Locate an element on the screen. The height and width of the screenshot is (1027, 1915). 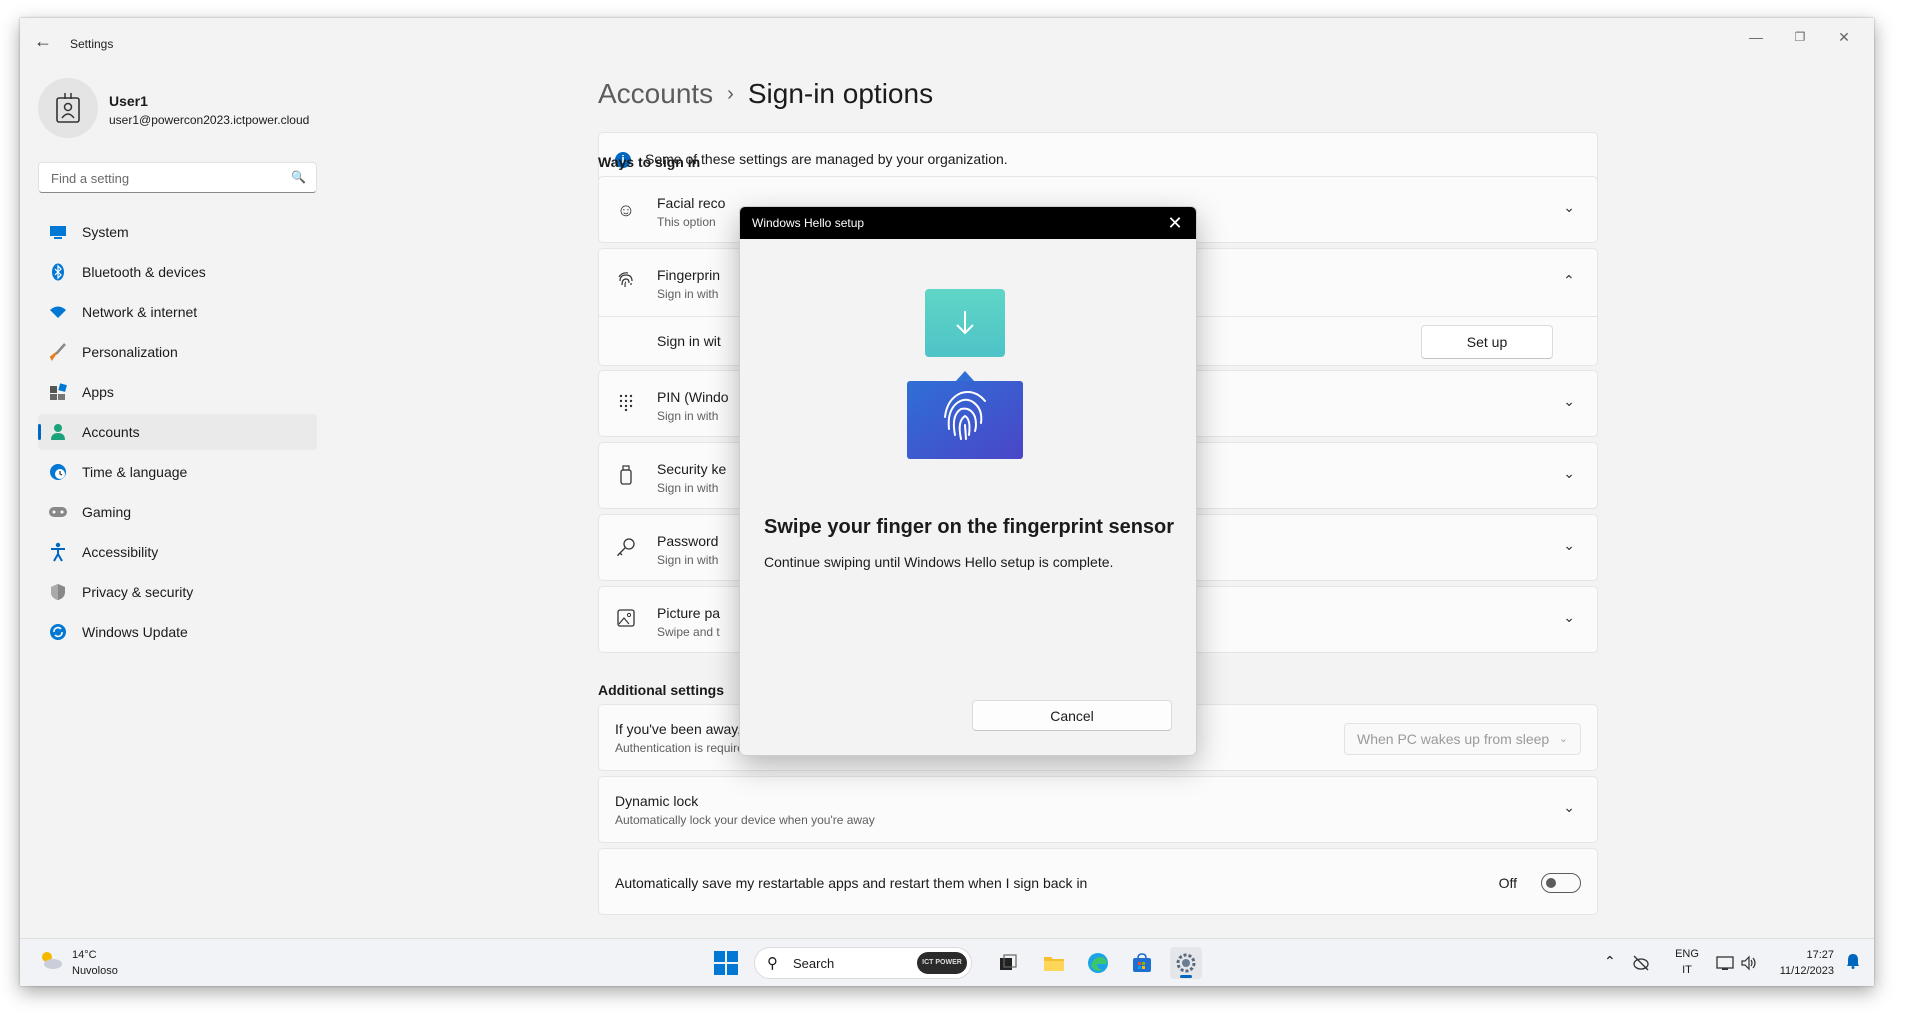
require-sign-in-dropdown: When PC wakes up from sleep ⌄ is located at coordinates (1462, 739).